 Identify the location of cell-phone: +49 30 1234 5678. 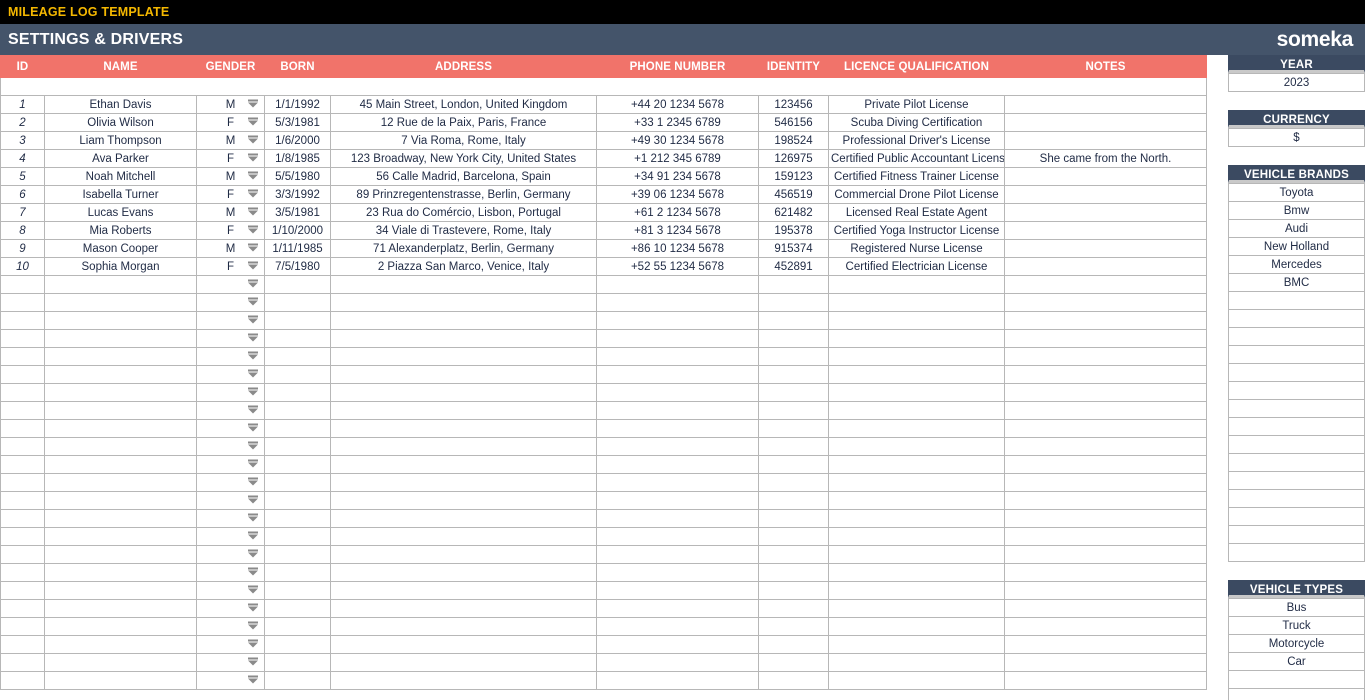
(677, 140).